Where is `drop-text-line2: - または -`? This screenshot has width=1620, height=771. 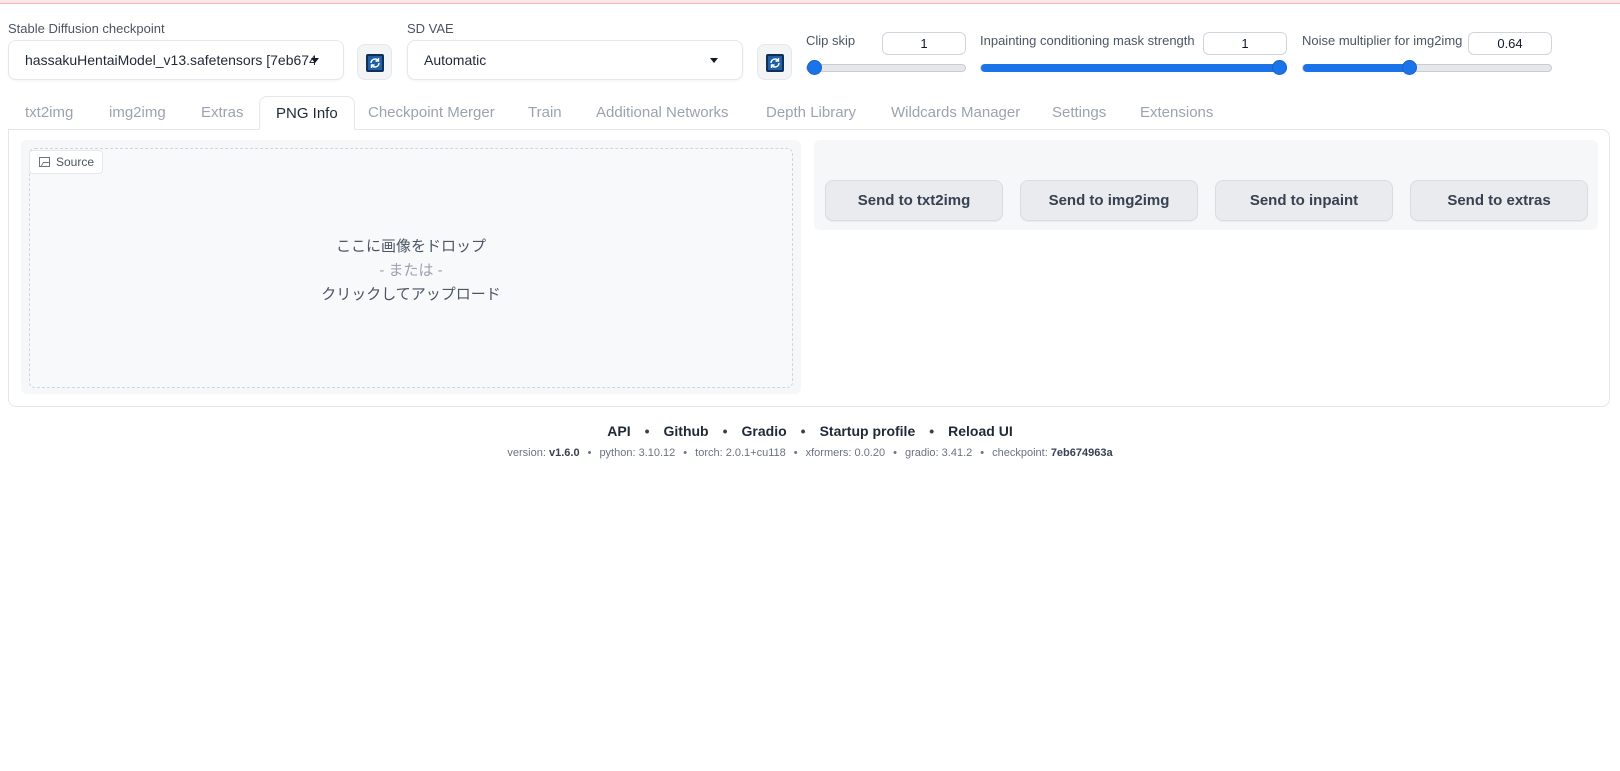
drop-text-line2: - または - is located at coordinates (411, 270).